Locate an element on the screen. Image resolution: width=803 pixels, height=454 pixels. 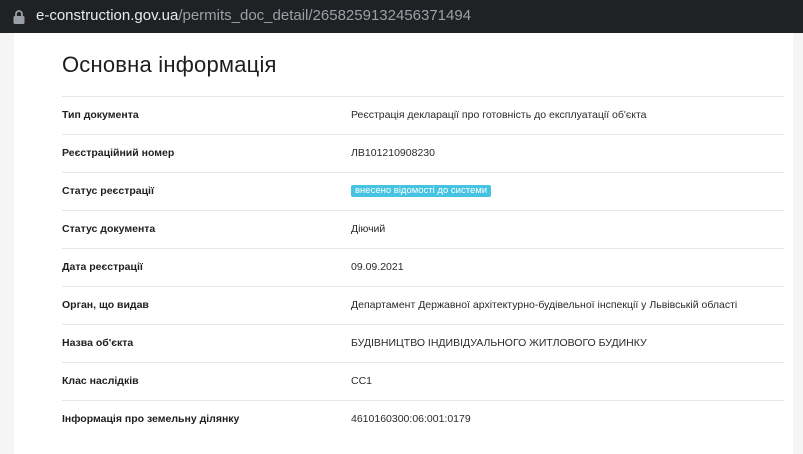
info-row-registration-number: Реєстраційний номер ЛВ101210908230 is located at coordinates (423, 153).